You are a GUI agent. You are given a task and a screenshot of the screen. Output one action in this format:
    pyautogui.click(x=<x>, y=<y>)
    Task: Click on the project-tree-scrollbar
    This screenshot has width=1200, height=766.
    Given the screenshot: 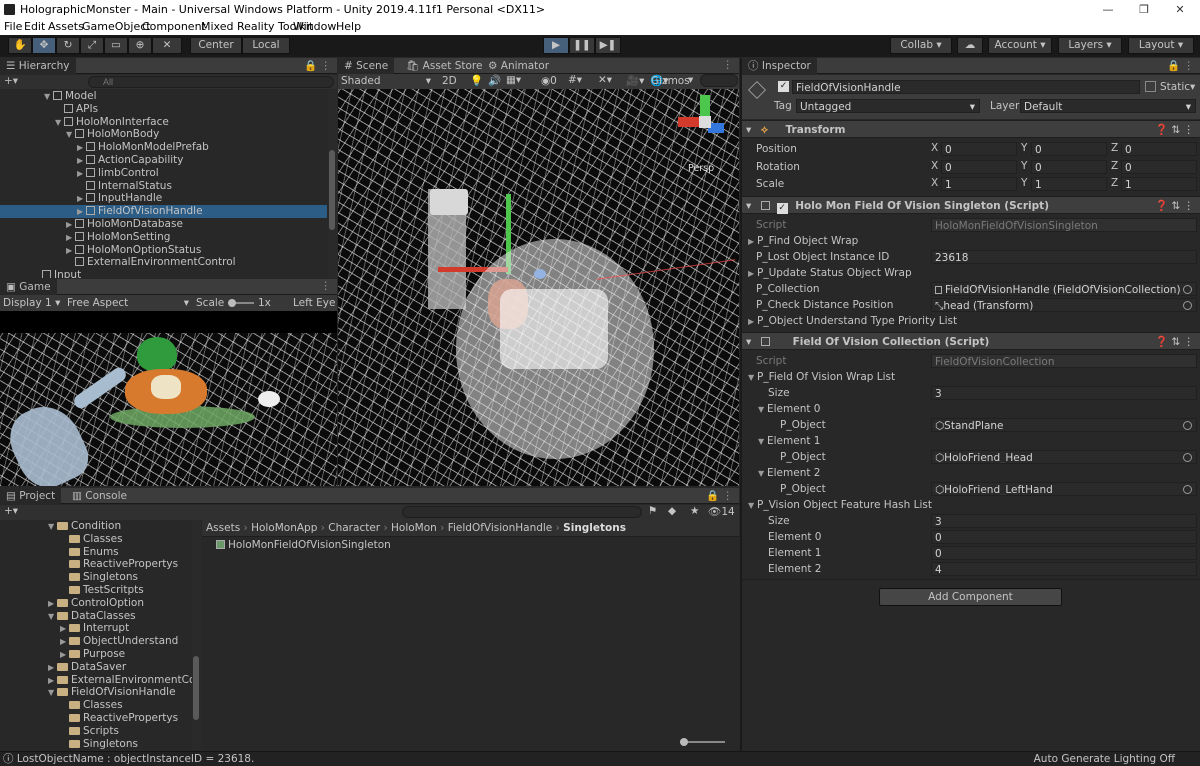 What is the action you would take?
    pyautogui.click(x=196, y=635)
    